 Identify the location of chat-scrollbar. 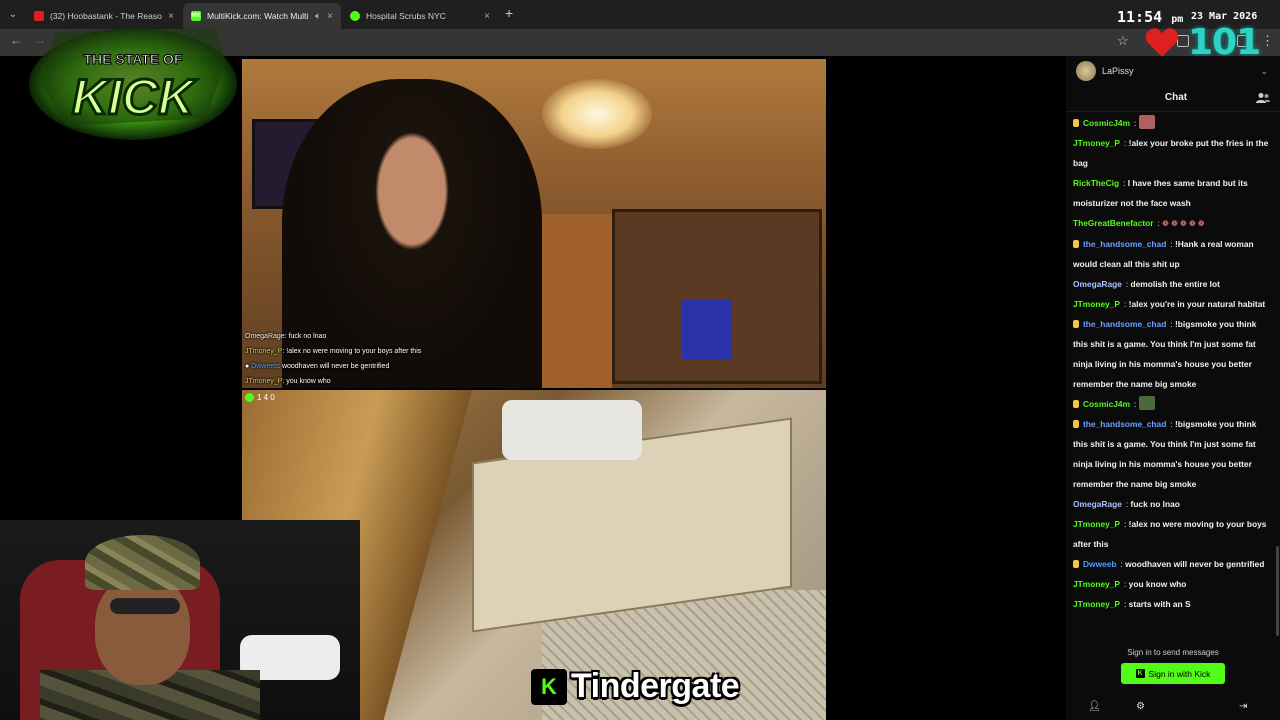
(1277, 591).